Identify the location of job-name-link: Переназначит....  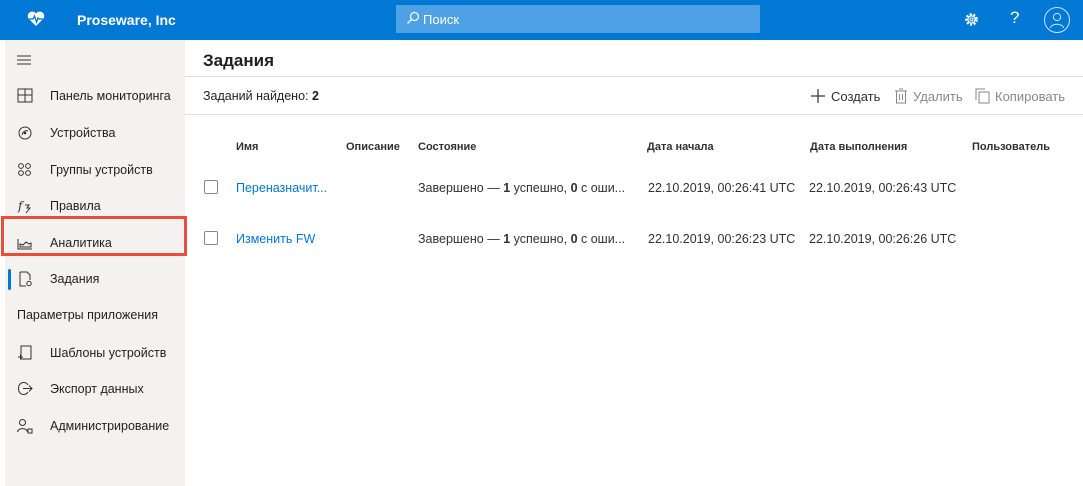
(281, 188).